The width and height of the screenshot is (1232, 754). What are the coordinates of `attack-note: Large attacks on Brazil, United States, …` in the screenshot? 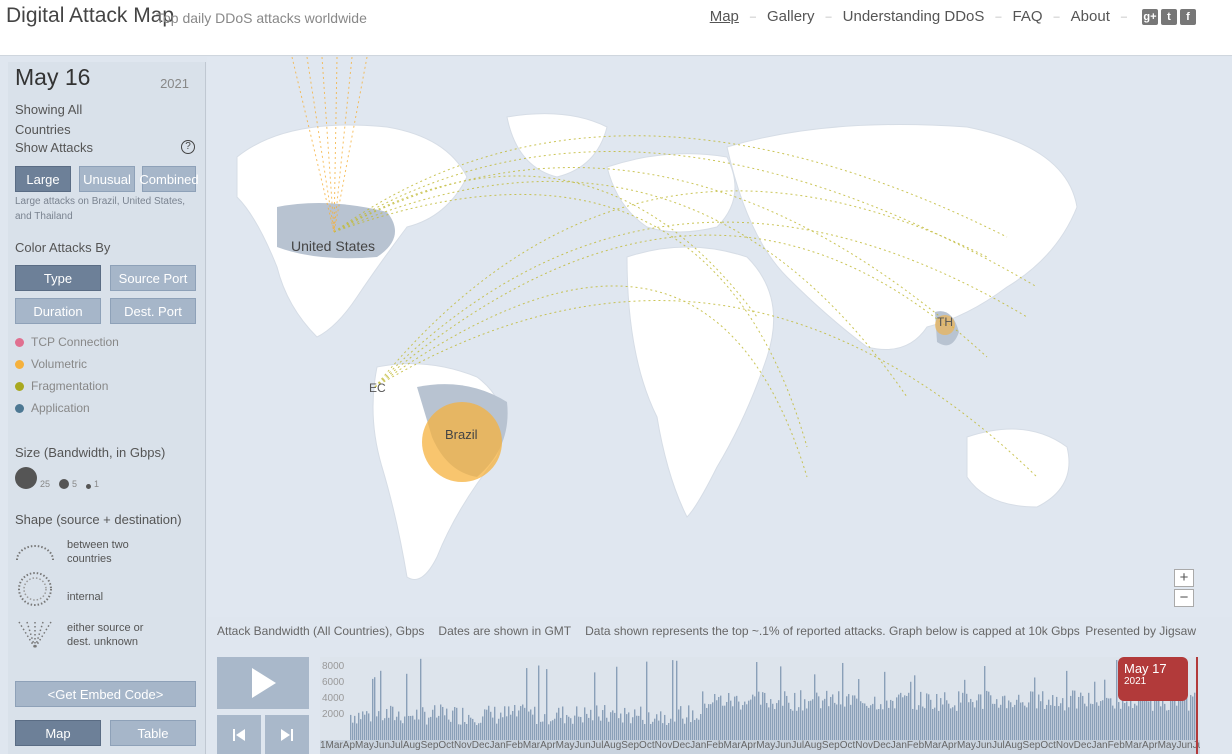 It's located at (100, 209).